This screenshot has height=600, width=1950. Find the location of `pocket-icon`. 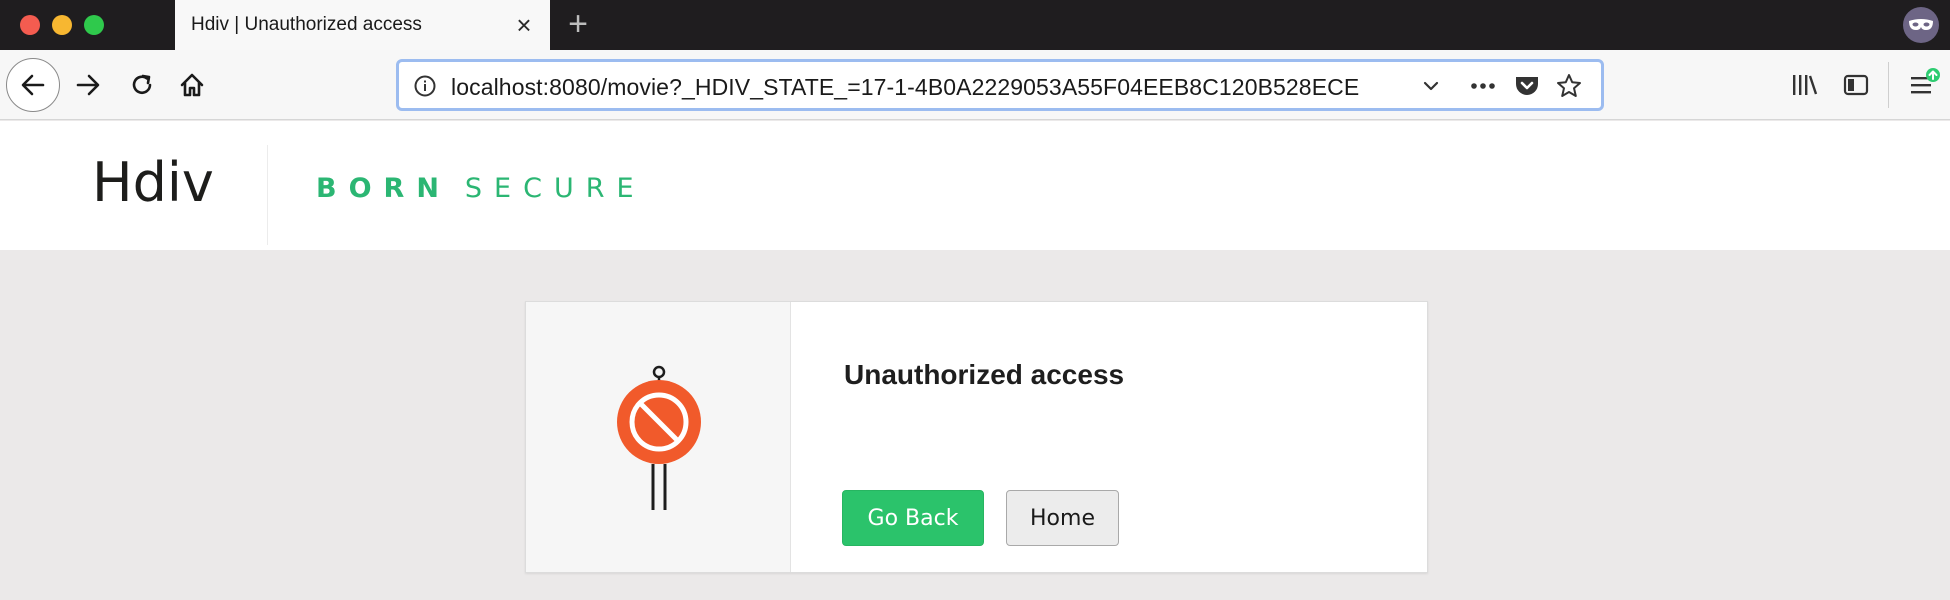

pocket-icon is located at coordinates (1527, 86).